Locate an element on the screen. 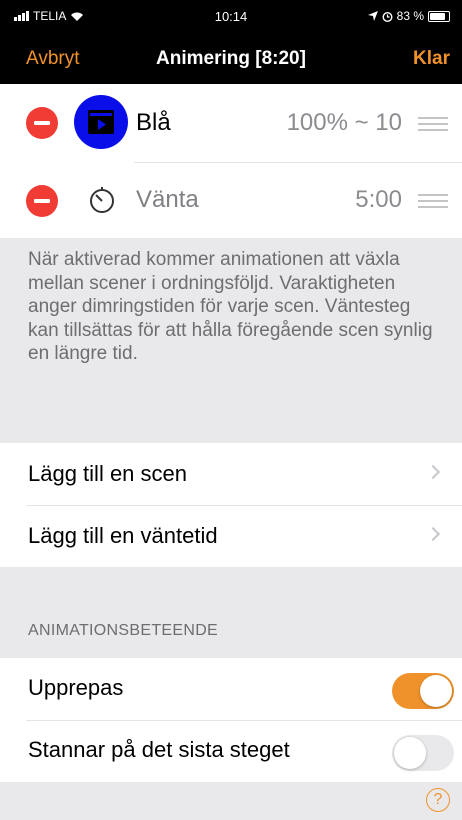 The height and width of the screenshot is (820, 462). step-row: Blå 100% ~ 10 is located at coordinates (231, 123).